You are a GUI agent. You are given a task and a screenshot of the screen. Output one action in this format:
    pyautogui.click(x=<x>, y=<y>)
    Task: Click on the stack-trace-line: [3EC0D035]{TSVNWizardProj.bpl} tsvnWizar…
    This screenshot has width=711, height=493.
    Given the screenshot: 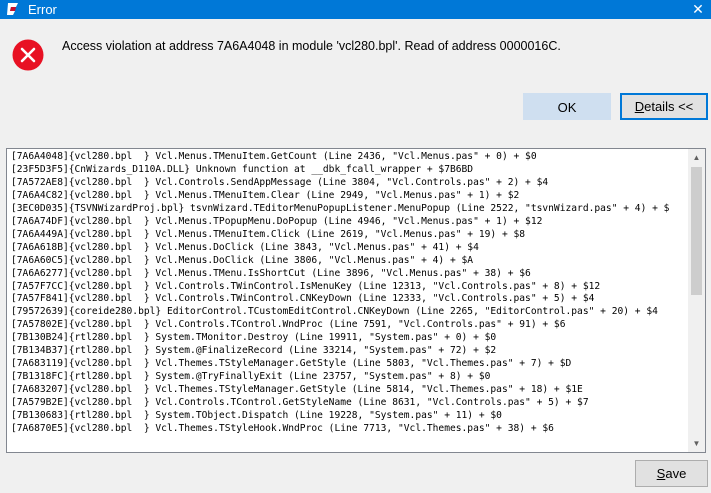 What is the action you would take?
    pyautogui.click(x=340, y=208)
    